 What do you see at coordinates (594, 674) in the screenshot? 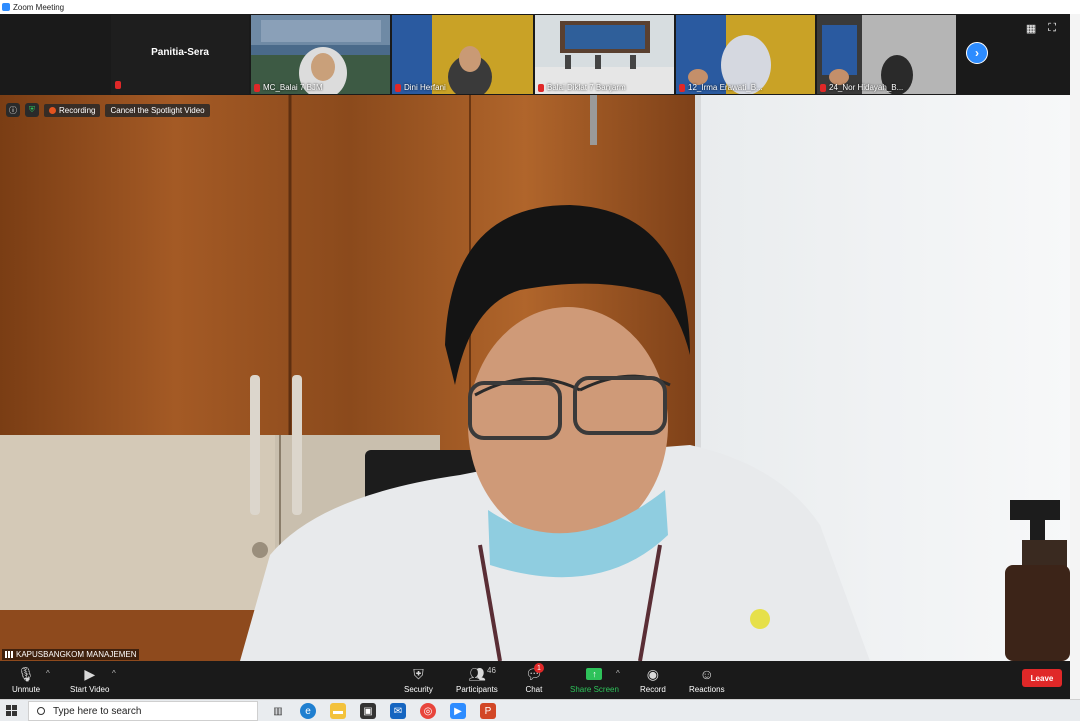
I see `share-screen-icon: ↑` at bounding box center [594, 674].